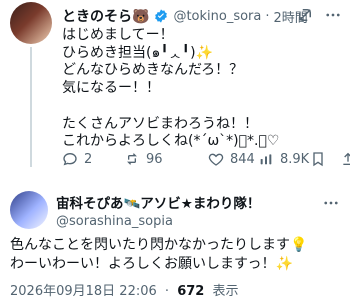 The width and height of the screenshot is (350, 301). I want to click on verified-badge-icon, so click(161, 16).